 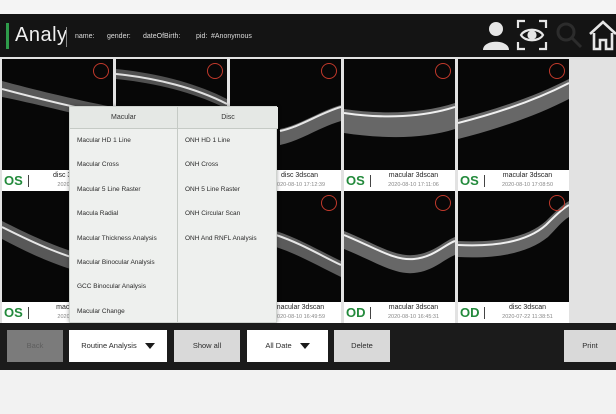 What do you see at coordinates (123, 263) in the screenshot?
I see `menu-item-macular-binocular-analysis: Macular Binocular Analysis` at bounding box center [123, 263].